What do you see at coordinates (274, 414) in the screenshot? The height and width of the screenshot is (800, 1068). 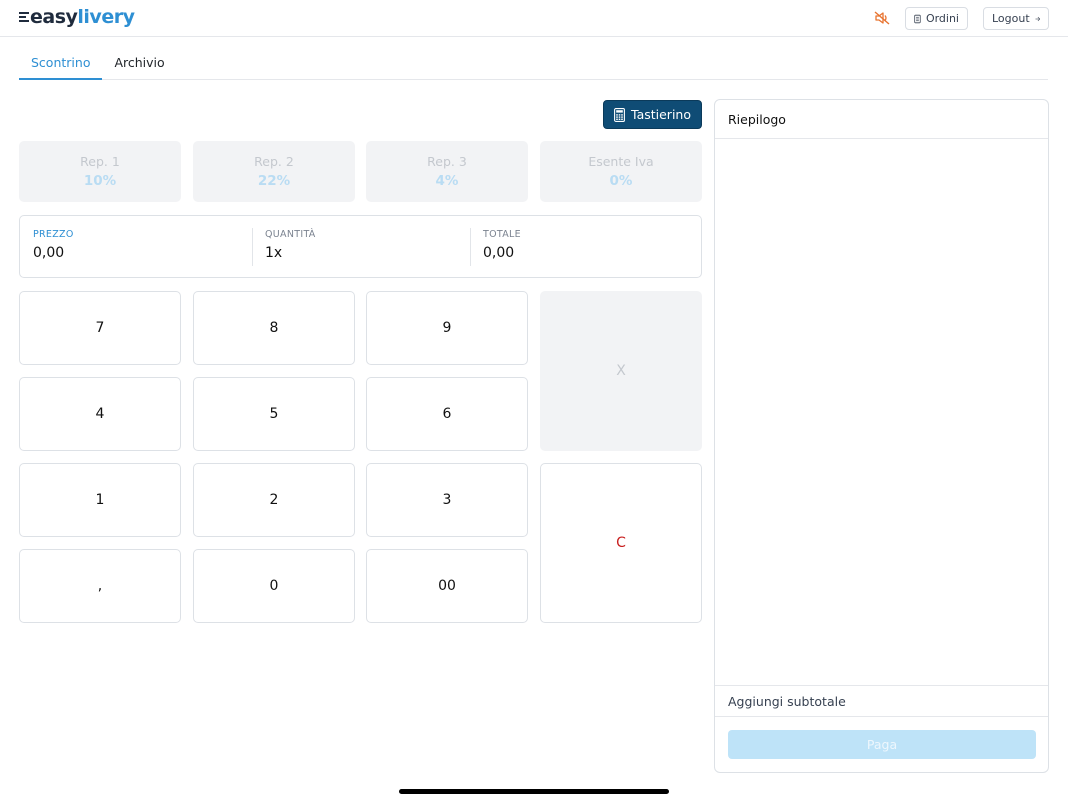 I see `key-5: 5` at bounding box center [274, 414].